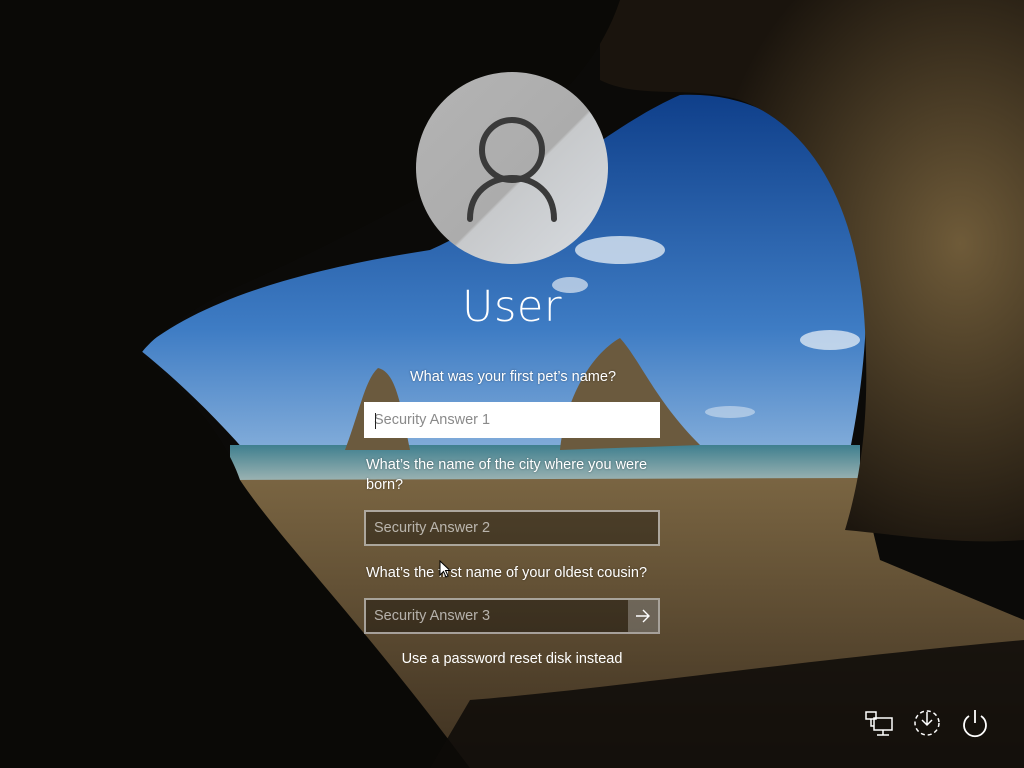 The width and height of the screenshot is (1024, 768). I want to click on user-name: User, so click(511, 307).